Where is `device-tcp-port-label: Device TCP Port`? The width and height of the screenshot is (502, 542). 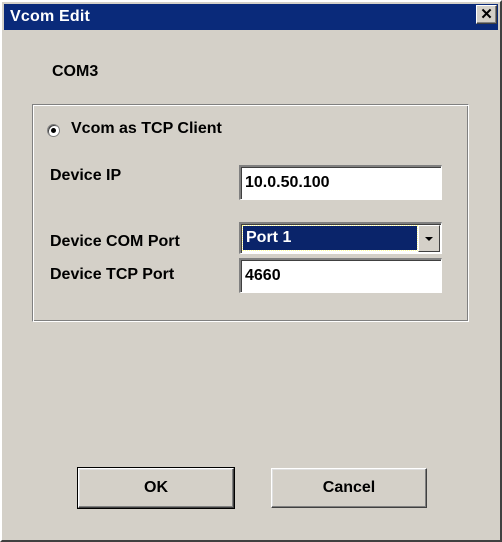
device-tcp-port-label: Device TCP Port is located at coordinates (112, 274).